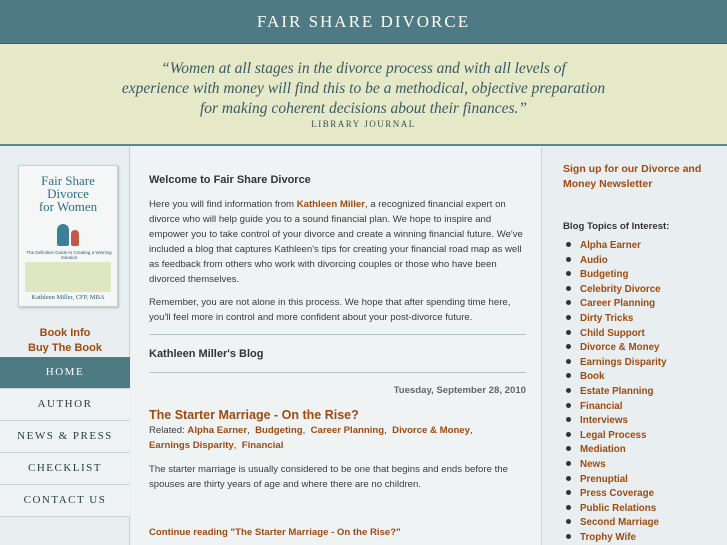  I want to click on topic-item: Trophy Wife, so click(616, 538).